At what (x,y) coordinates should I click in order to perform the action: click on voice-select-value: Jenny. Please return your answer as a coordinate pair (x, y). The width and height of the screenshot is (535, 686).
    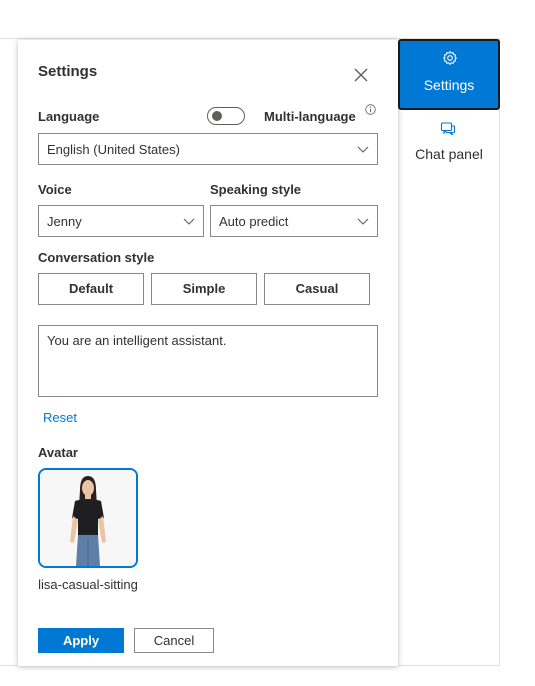
    Looking at the image, I should click on (64, 221).